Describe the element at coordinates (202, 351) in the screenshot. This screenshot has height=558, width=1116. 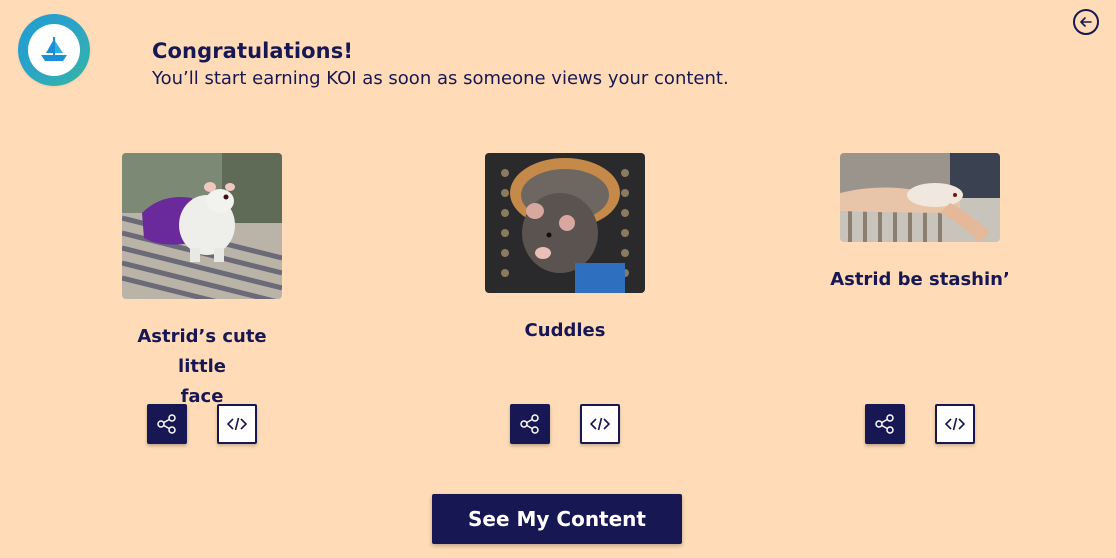
I see `content-title-1-line1: Astrid’s cute little` at that location.